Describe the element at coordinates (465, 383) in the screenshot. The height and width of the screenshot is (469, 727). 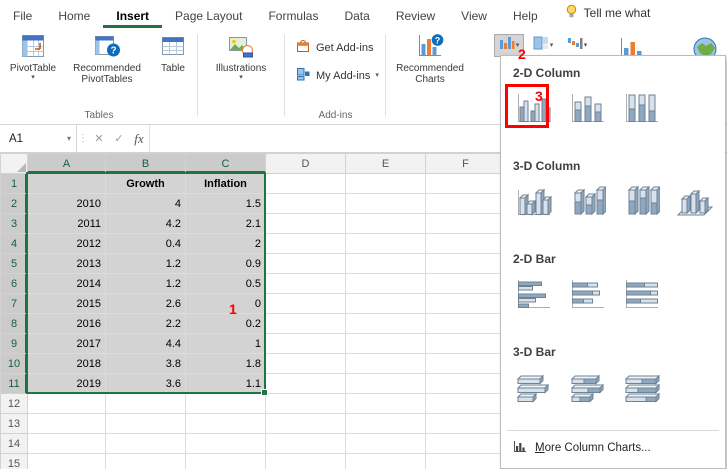
I see `cell-F11` at that location.